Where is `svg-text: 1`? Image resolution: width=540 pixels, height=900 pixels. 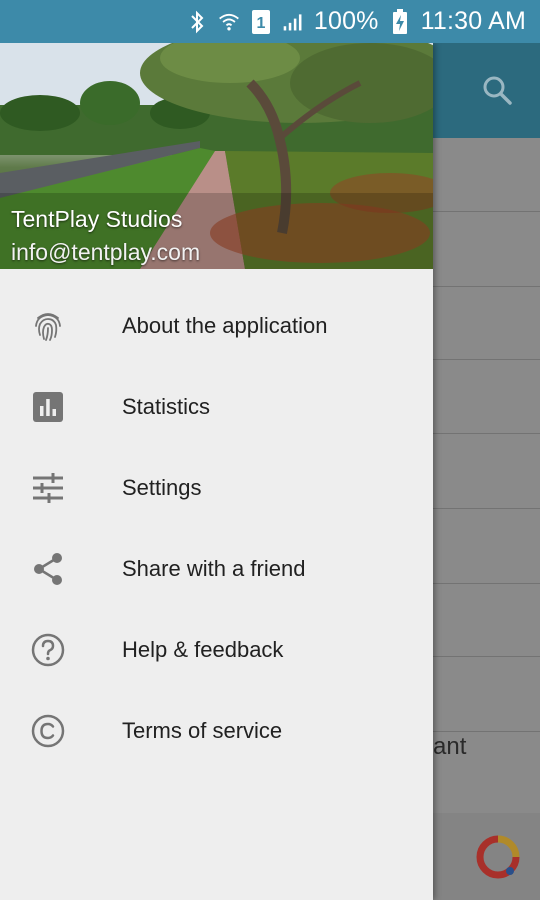
svg-text: 1 is located at coordinates (260, 23).